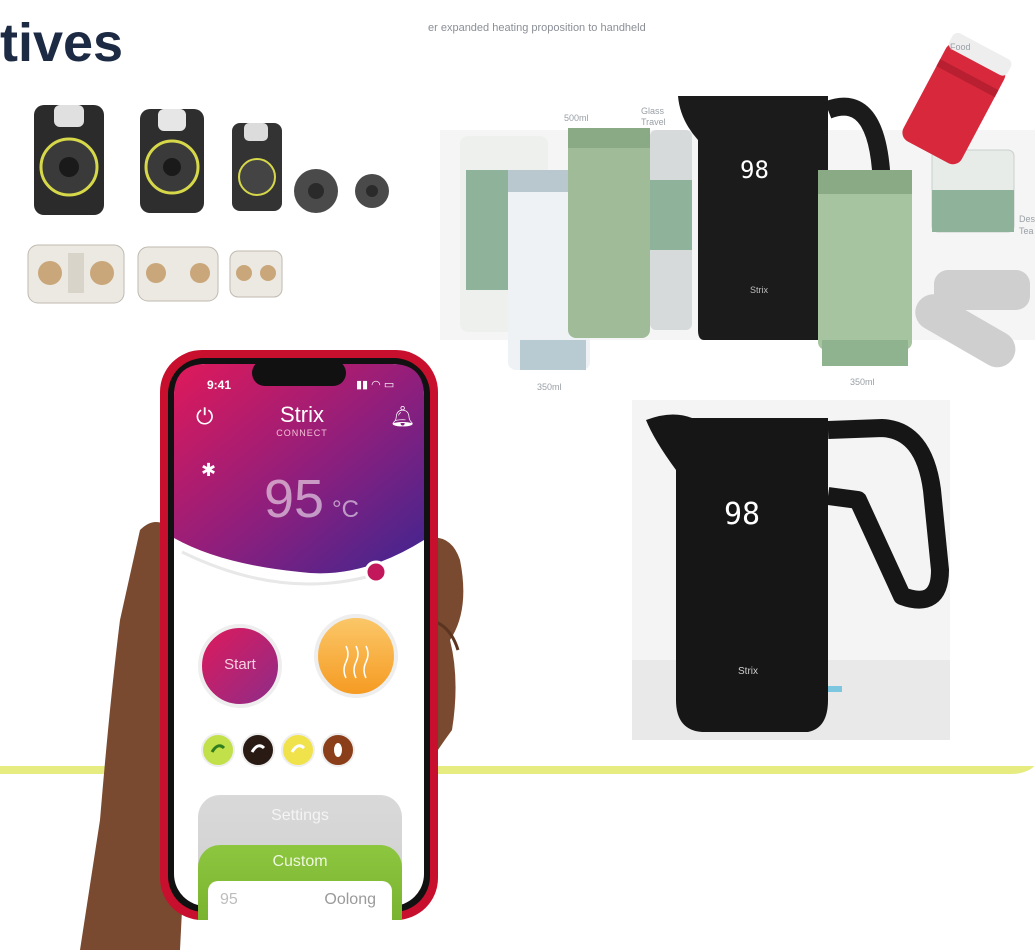 The width and height of the screenshot is (1035, 950). I want to click on custom-panel: Custom 95 Oolong, so click(300, 883).